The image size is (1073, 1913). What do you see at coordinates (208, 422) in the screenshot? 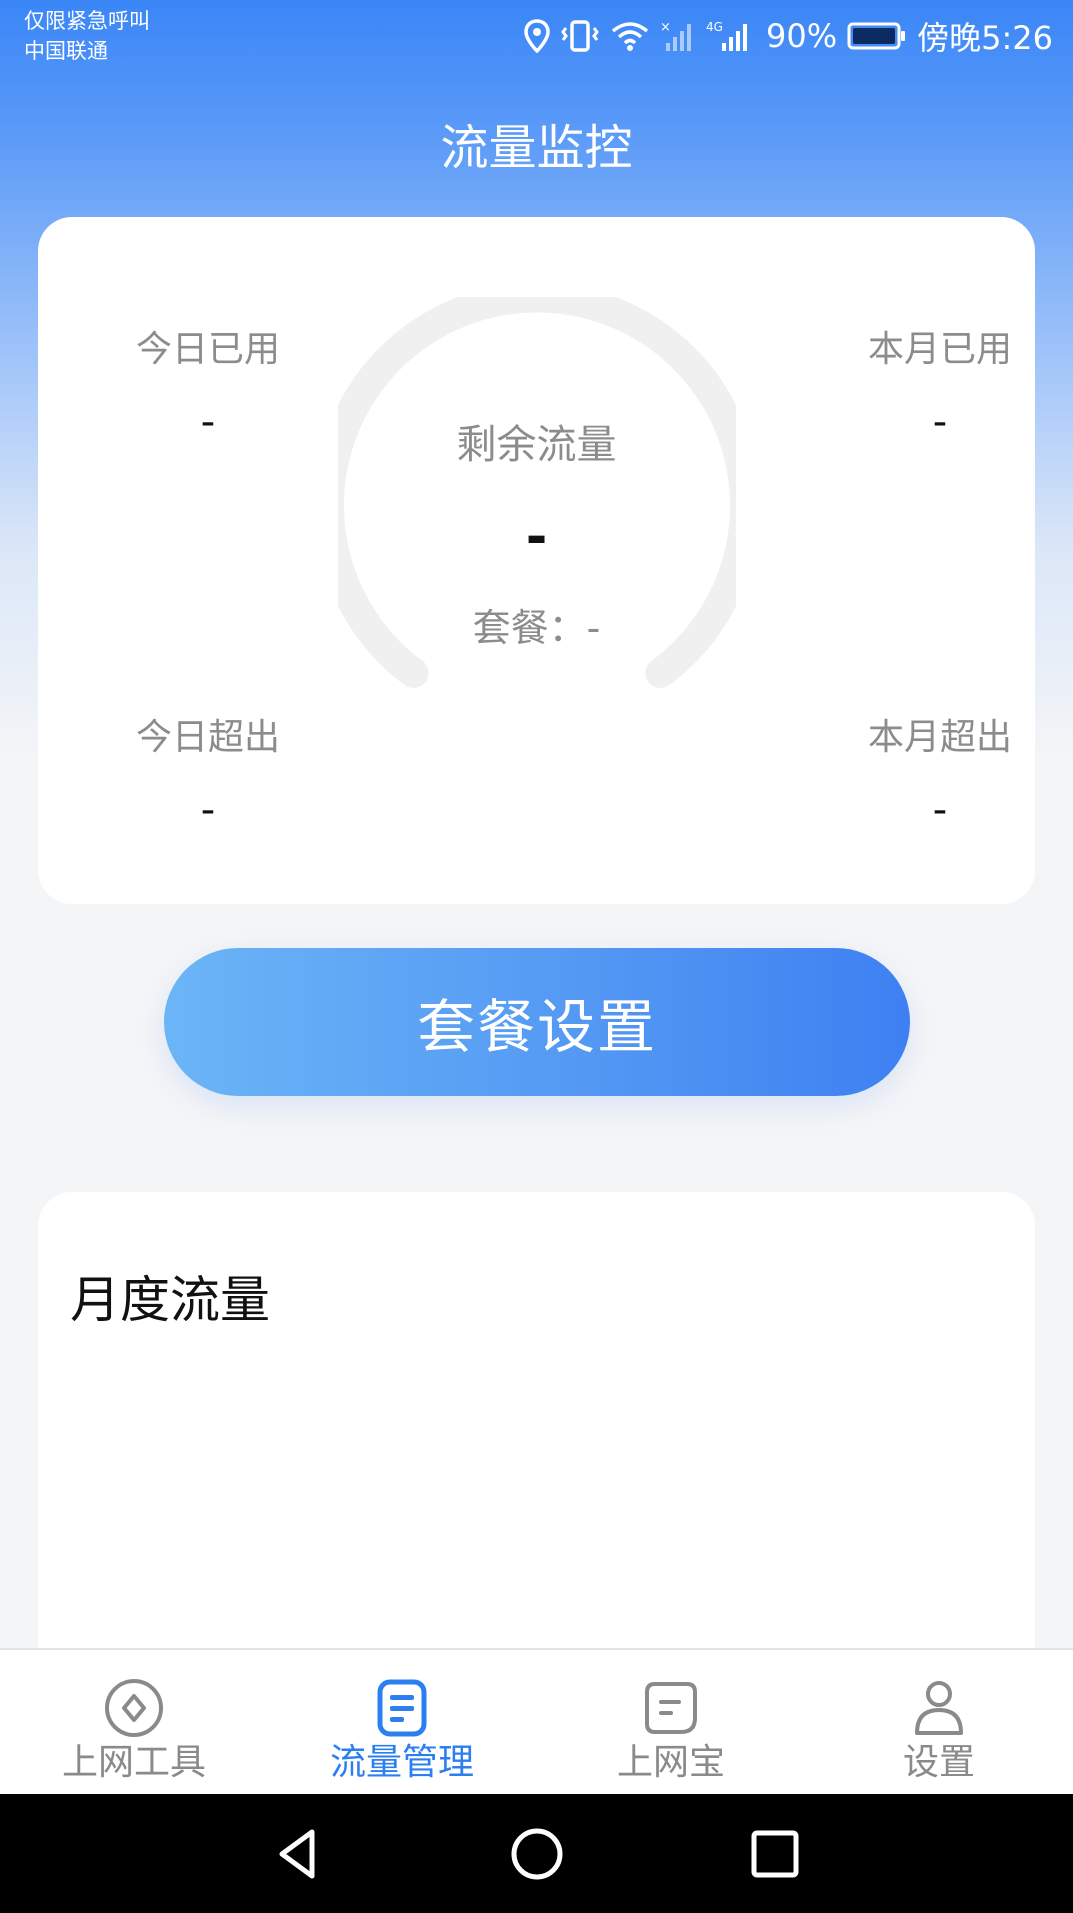
I see `today-used-value: -` at bounding box center [208, 422].